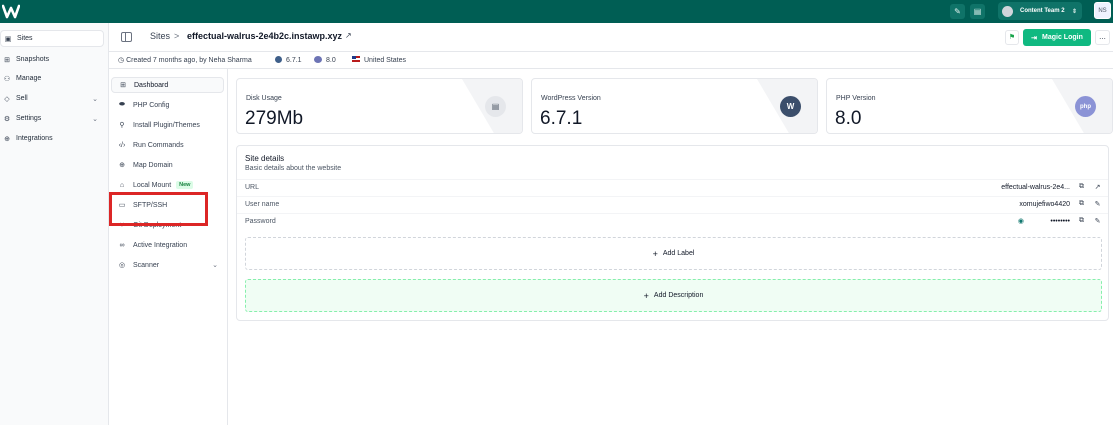 The image size is (1113, 425). I want to click on scanner-icon: ◎, so click(122, 265).